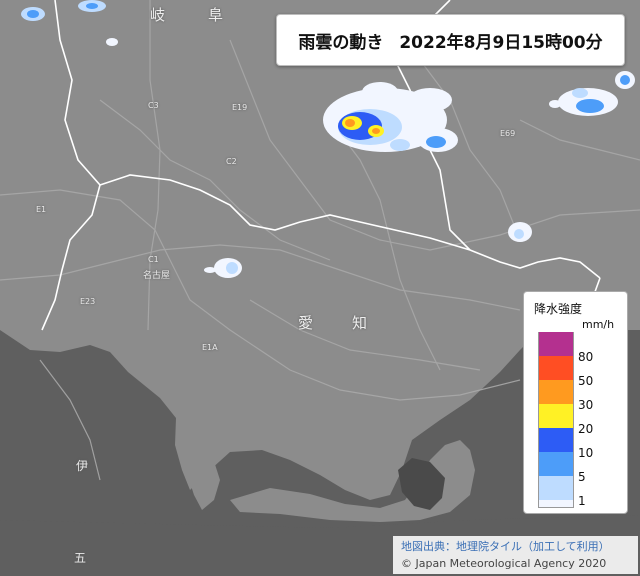  Describe the element at coordinates (519, 546) in the screenshot. I see `map-source-credit: 地図出典：地理院タイル（加工して利用）` at that location.